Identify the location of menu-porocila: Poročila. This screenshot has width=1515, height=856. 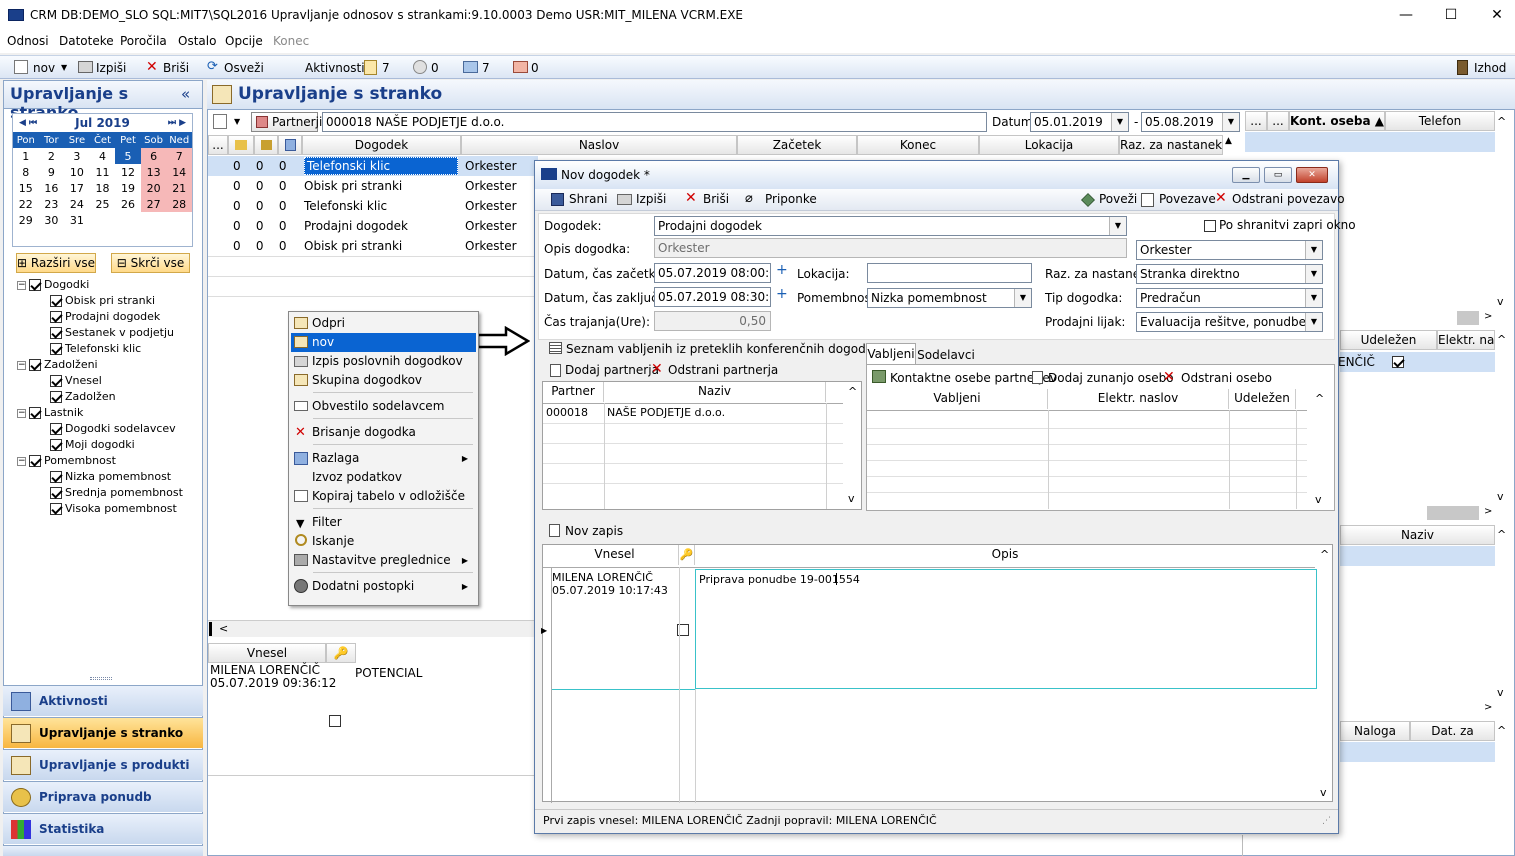
(143, 41).